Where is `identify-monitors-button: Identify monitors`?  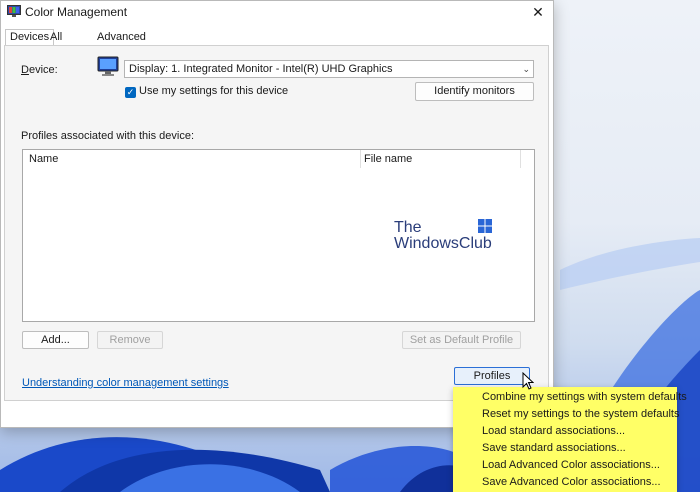
identify-monitors-button: Identify monitors is located at coordinates (474, 91).